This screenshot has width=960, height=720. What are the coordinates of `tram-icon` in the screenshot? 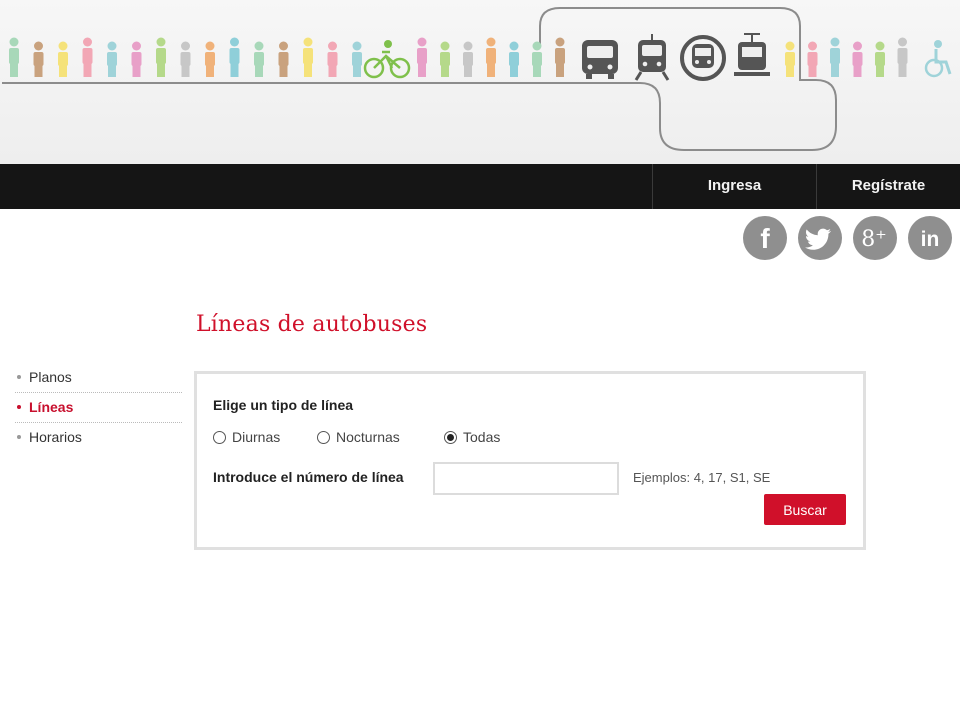 It's located at (752, 54).